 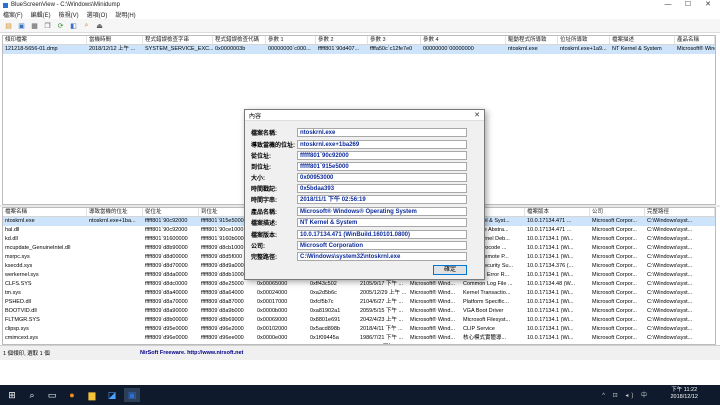 I want to click on window-controls: — ☐ ✕, so click(x=688, y=5).